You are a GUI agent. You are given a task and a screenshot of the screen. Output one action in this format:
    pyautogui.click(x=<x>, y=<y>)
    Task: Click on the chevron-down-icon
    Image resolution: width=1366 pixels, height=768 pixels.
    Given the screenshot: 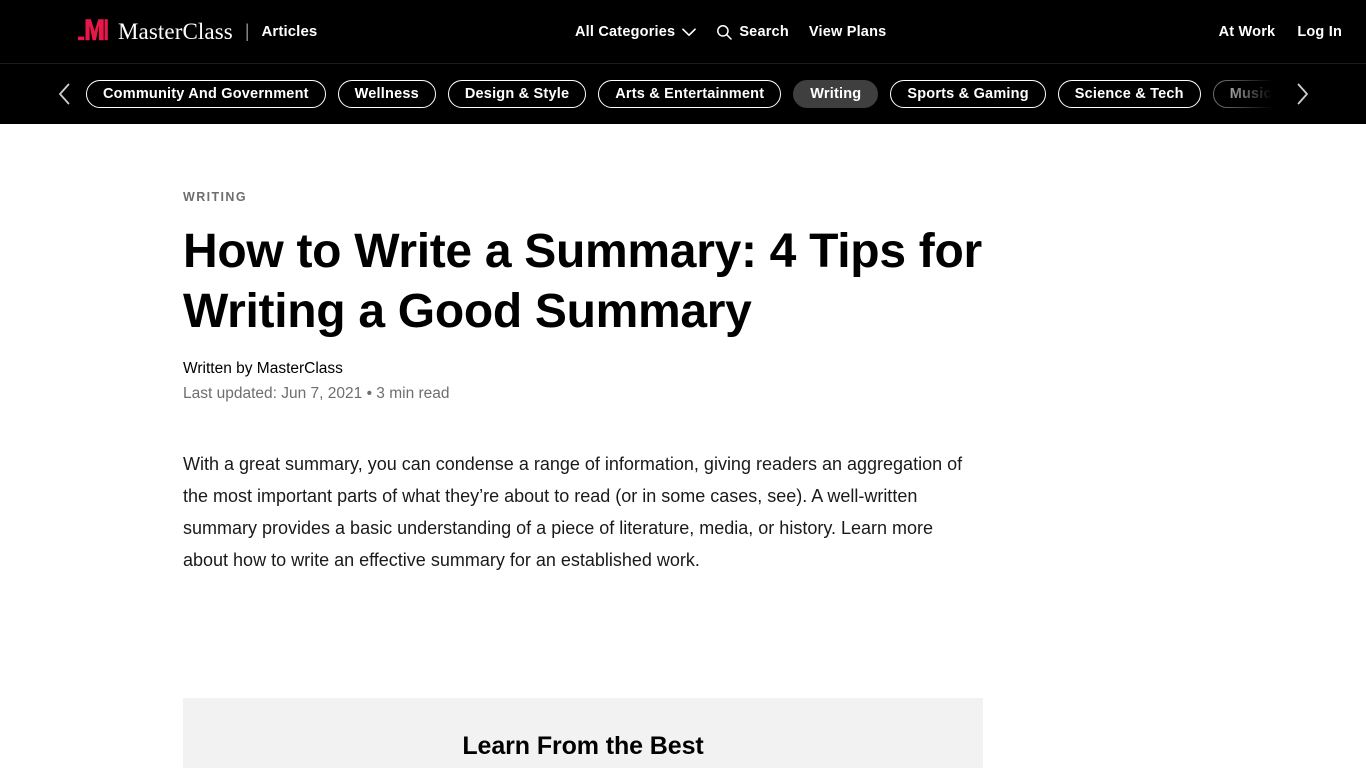 What is the action you would take?
    pyautogui.click(x=689, y=33)
    